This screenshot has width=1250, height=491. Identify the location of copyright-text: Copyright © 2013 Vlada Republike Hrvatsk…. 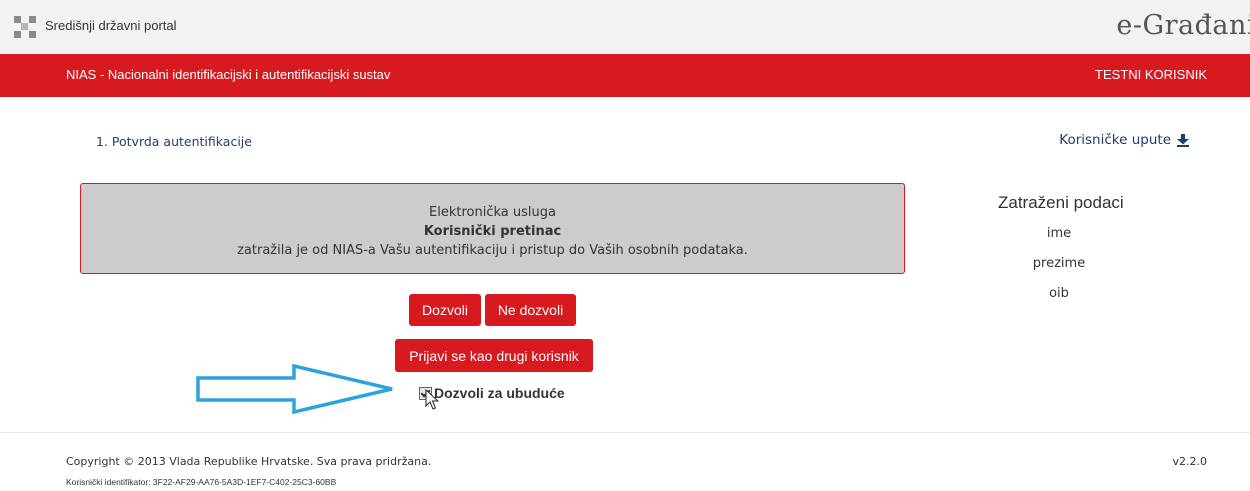
(249, 461).